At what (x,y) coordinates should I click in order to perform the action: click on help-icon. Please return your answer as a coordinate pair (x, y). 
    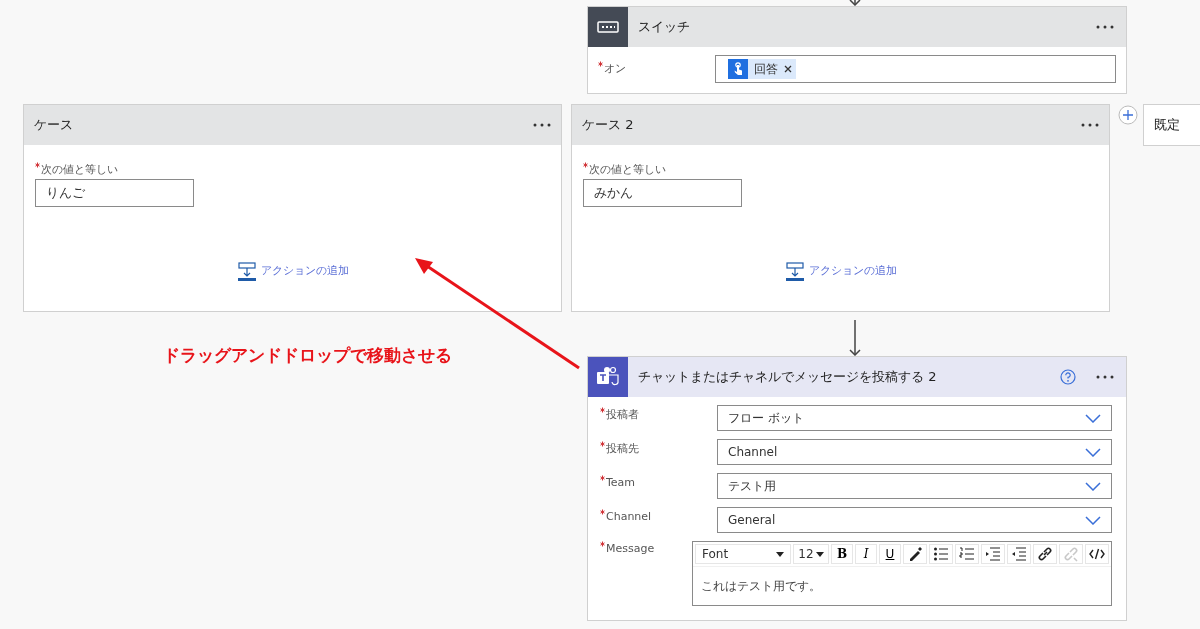
    Looking at the image, I should click on (1068, 377).